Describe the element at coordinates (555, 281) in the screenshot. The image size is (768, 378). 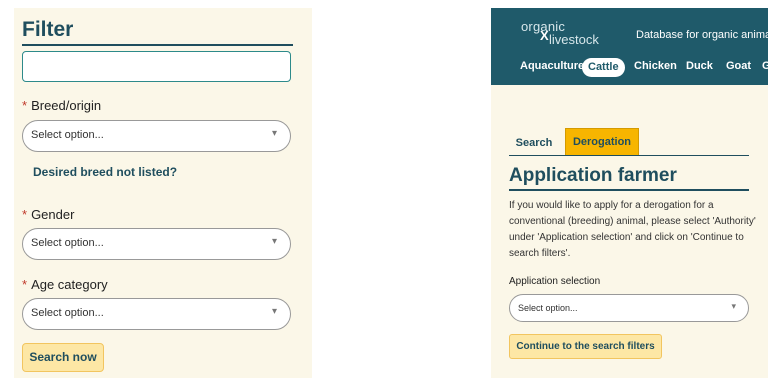
I see `application-selection-label: Application selection` at that location.